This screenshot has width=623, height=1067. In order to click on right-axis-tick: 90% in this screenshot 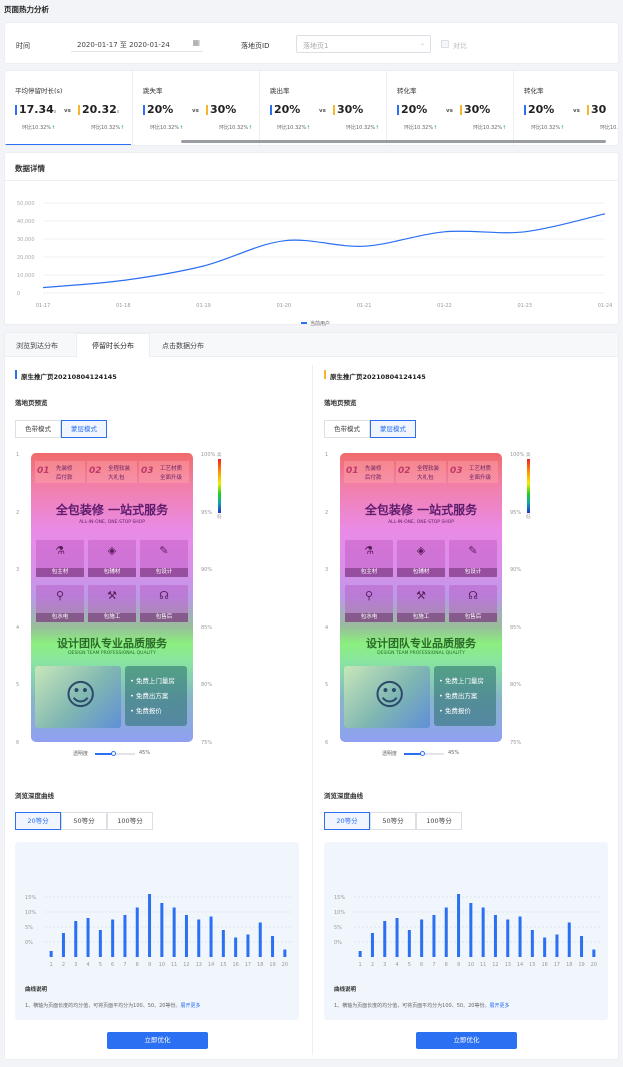, I will do `click(516, 570)`.